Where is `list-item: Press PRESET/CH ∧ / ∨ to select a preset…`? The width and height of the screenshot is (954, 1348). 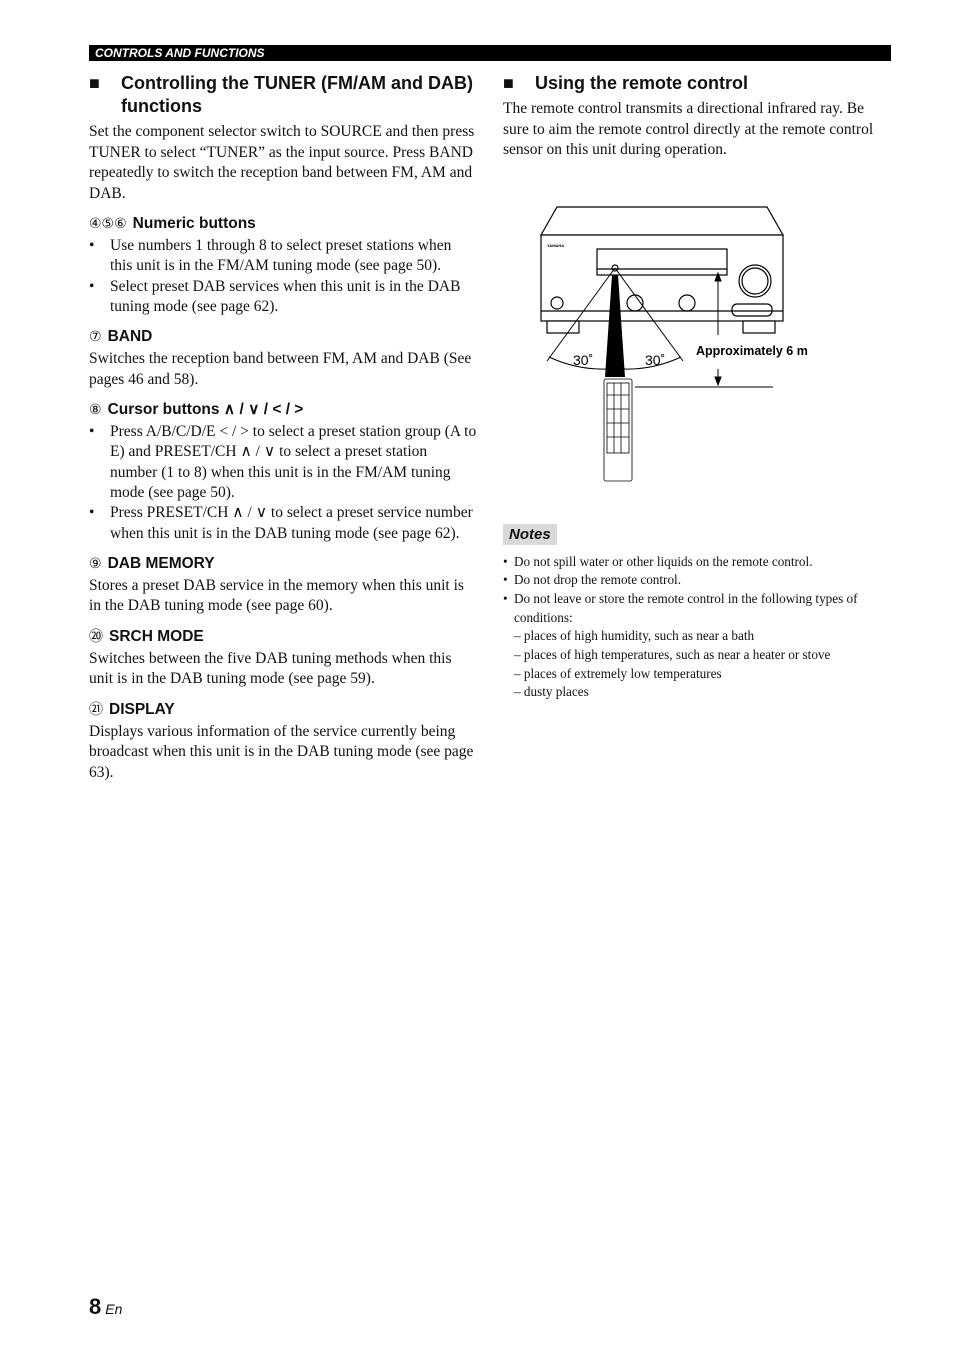
list-item: Press PRESET/CH ∧ / ∨ to select a preset… is located at coordinates (283, 523).